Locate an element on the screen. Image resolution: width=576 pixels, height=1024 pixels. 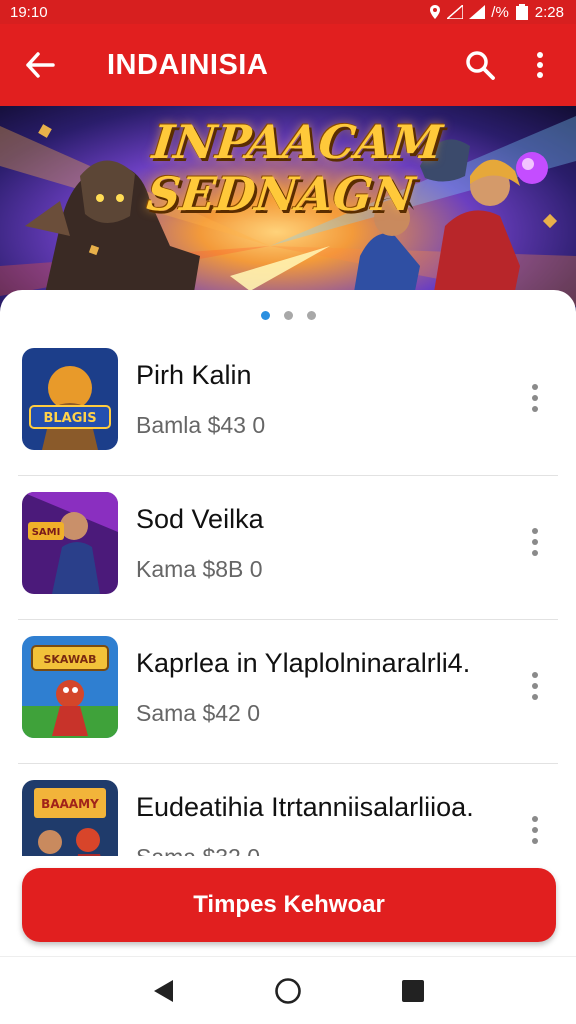
item-title: Pirh Kalin is located at coordinates (194, 375).